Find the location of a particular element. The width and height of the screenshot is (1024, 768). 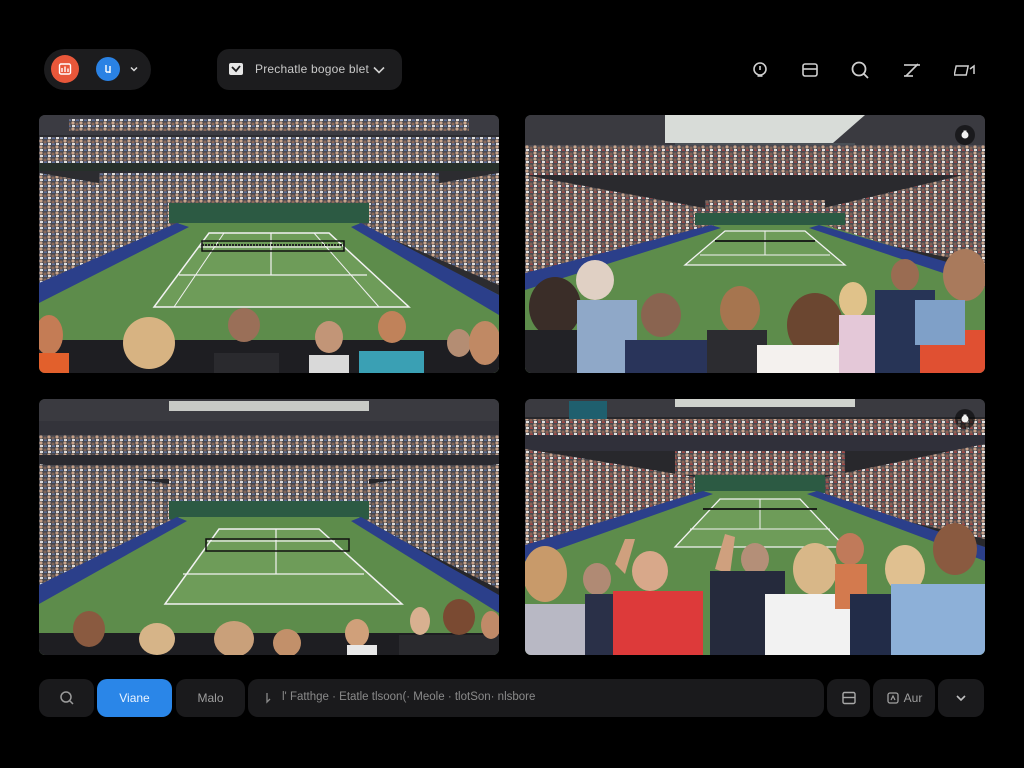

prompt-icon is located at coordinates (268, 698).